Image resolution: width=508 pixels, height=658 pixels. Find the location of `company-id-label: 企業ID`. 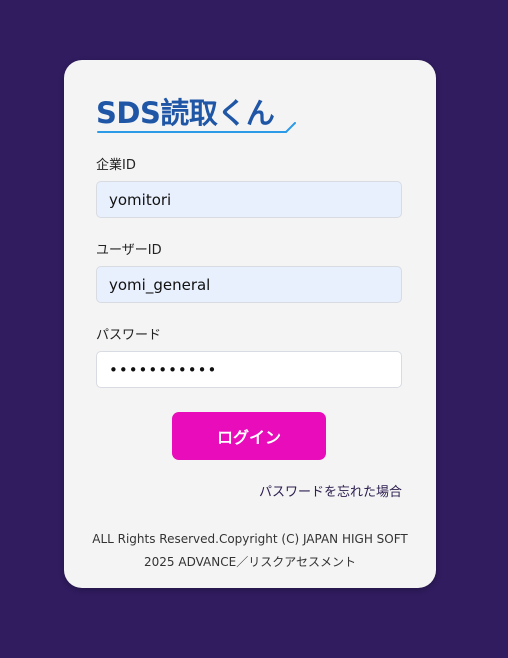

company-id-label: 企業ID is located at coordinates (116, 165).